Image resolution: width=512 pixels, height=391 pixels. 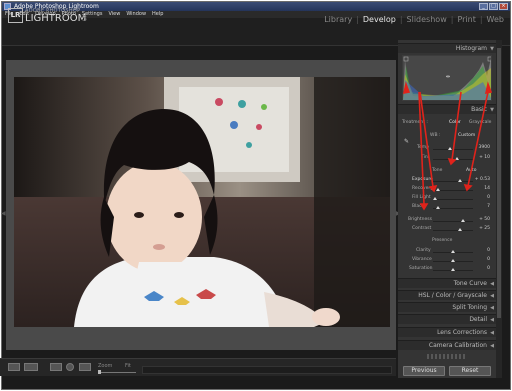 What do you see at coordinates (447, 146) in the screenshot?
I see `annotation-overlay` at bounding box center [447, 146].